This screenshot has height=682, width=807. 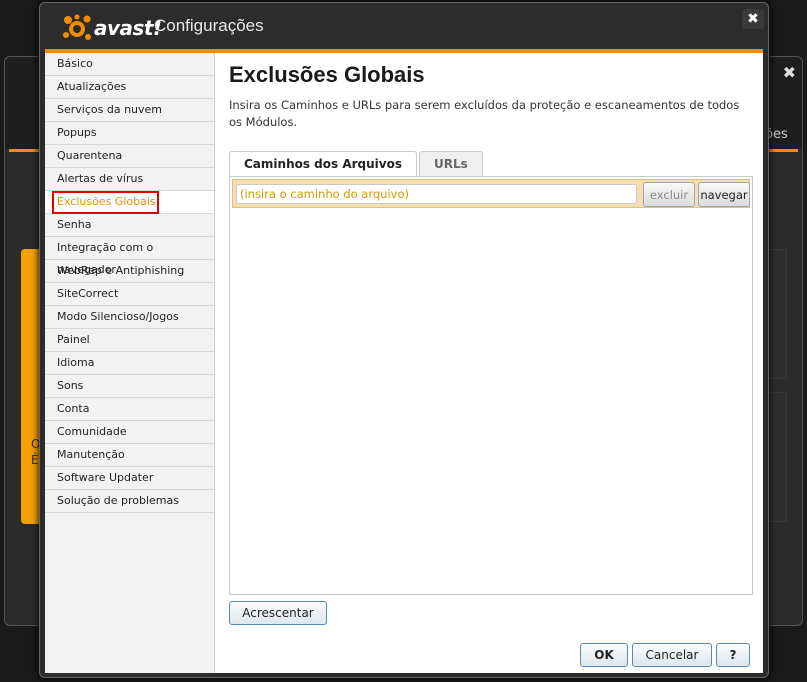 What do you see at coordinates (724, 194) in the screenshot?
I see `browse-button: navegar` at bounding box center [724, 194].